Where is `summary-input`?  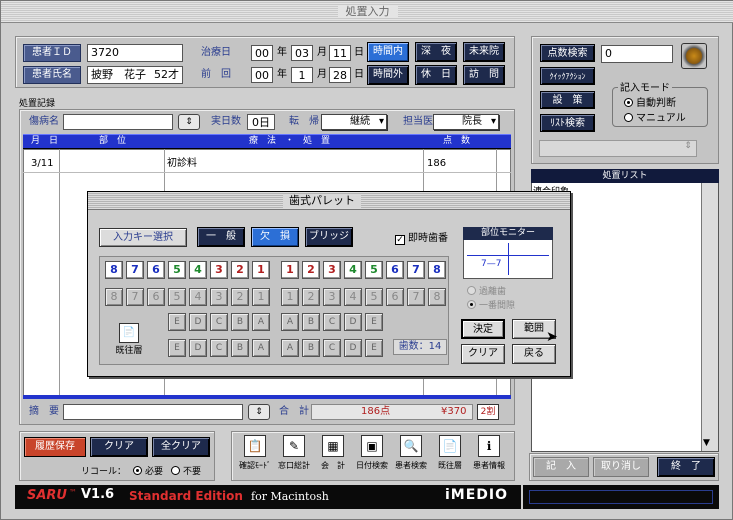
summary-input is located at coordinates (153, 412).